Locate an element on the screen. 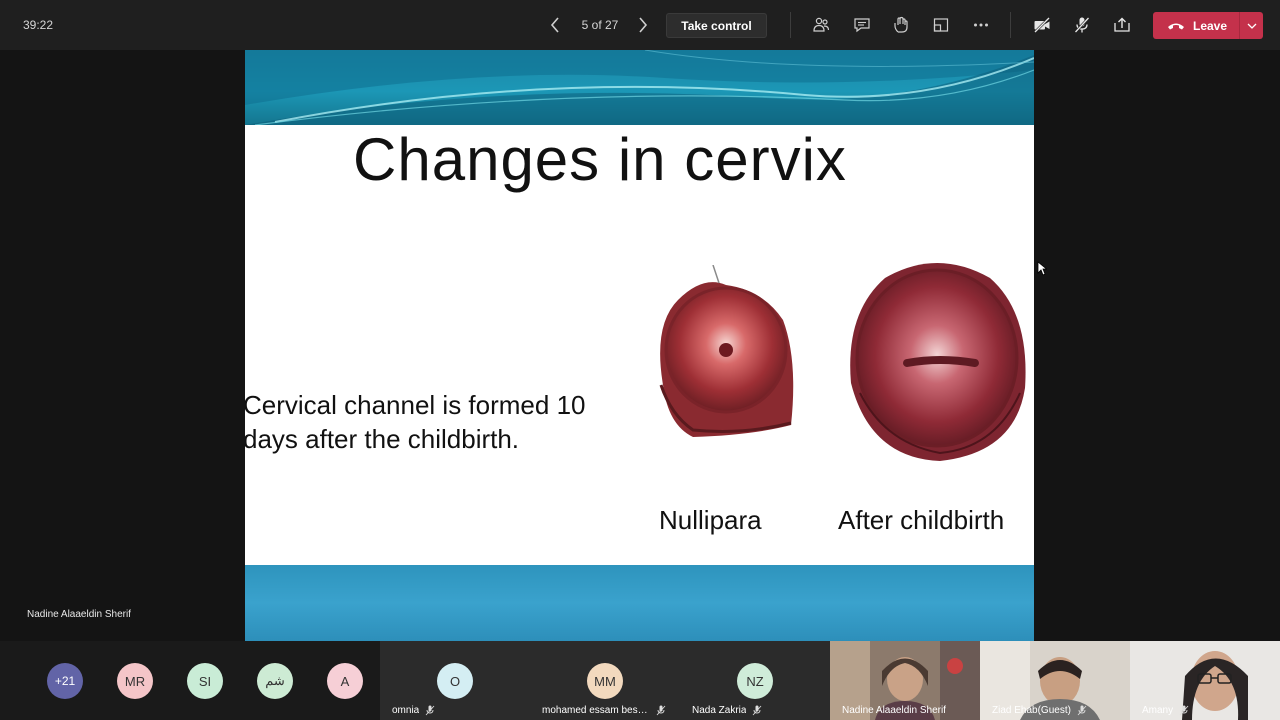 This screenshot has width=1280, height=720. meeting-toolbar: 39:22 5 of 27 Take control Leave is located at coordinates (640, 25).